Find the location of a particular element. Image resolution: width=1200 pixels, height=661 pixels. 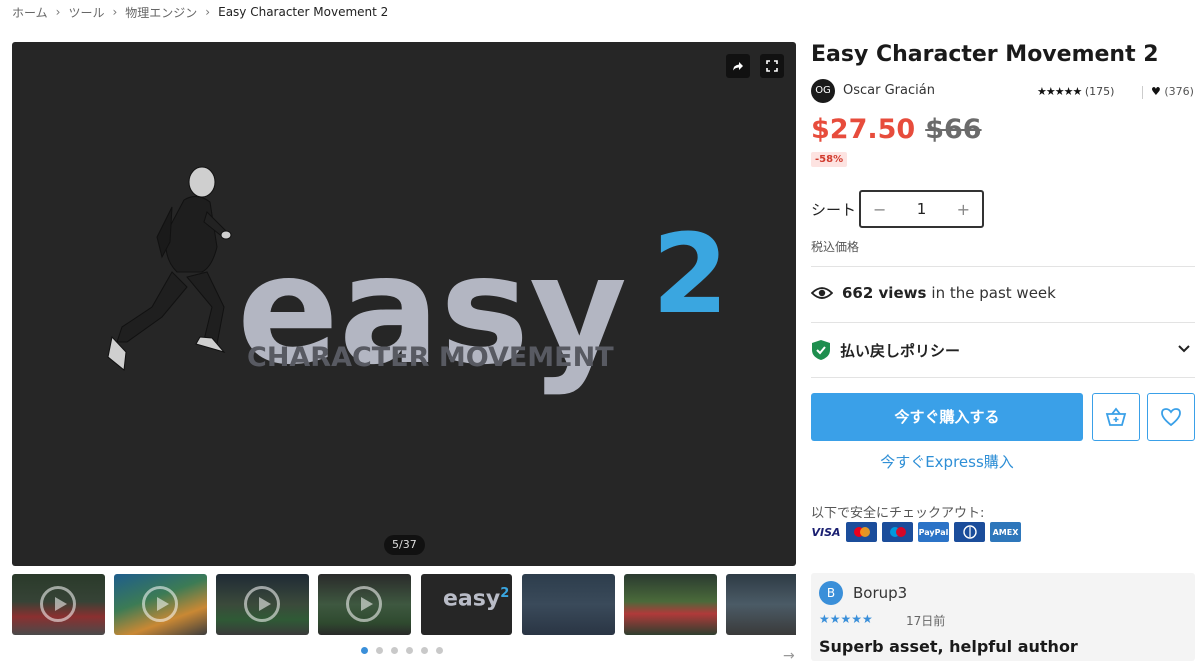

paypal-icon: PayPal is located at coordinates (933, 532).